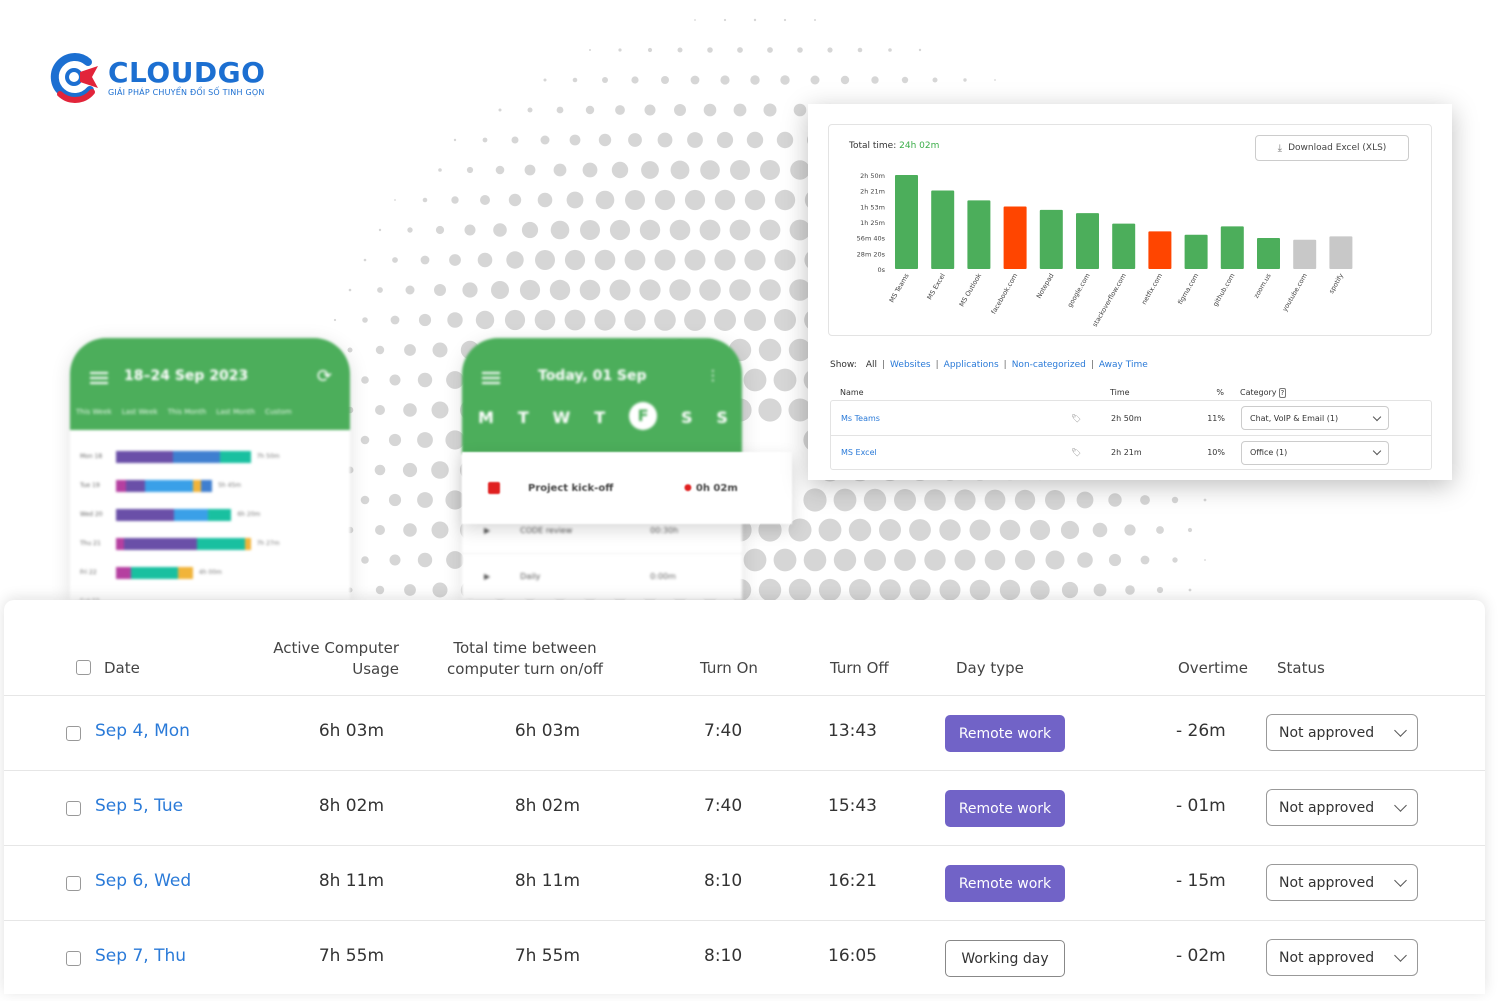 Image resolution: width=1501 pixels, height=1001 pixels. Describe the element at coordinates (943, 229) in the screenshot. I see `bar-ms-excel` at that location.